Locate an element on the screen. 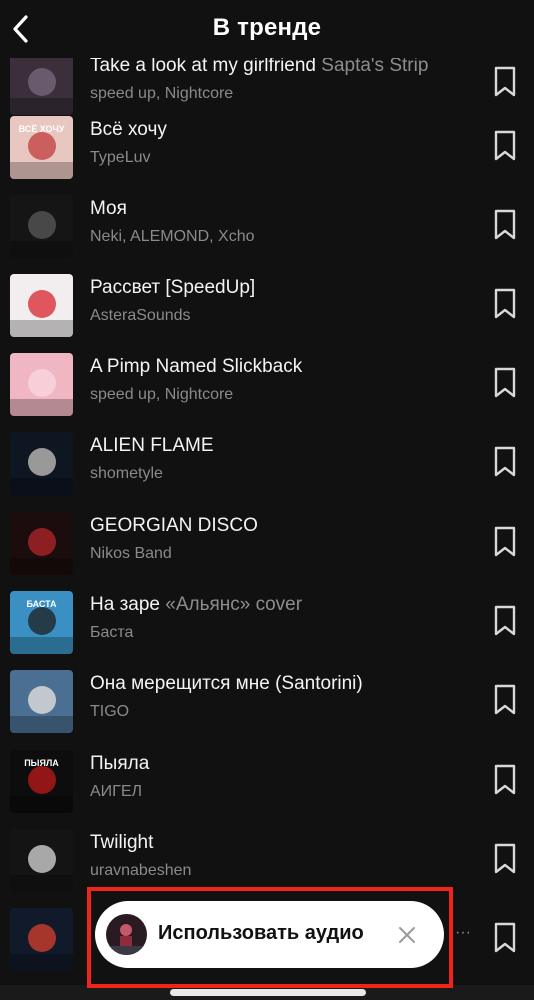  use-audio-button: Использовать аудио is located at coordinates (269, 934).